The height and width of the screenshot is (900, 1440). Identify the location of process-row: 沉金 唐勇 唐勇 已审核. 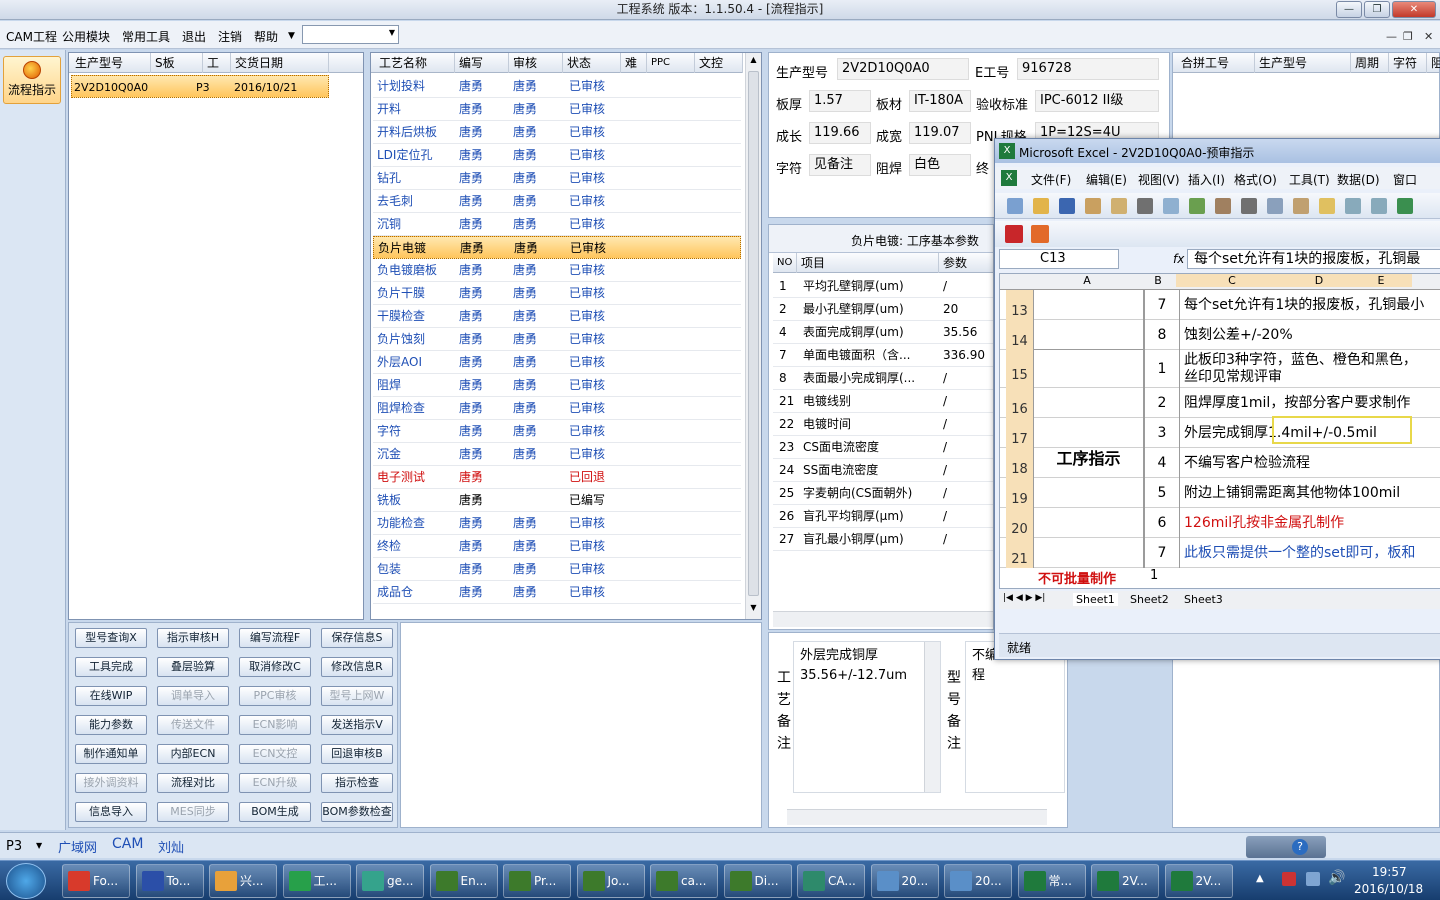
(557, 454).